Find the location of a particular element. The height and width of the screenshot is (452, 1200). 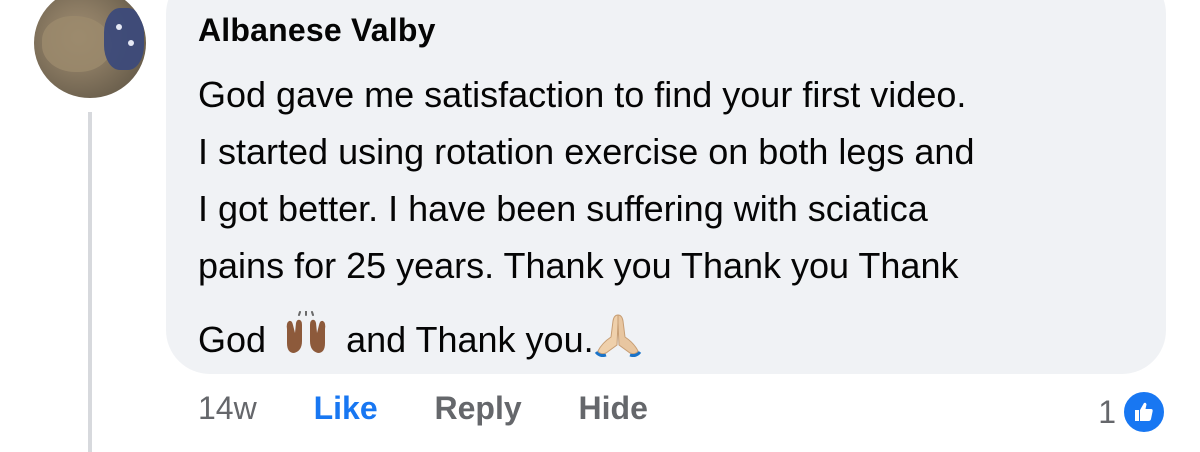

thumbs-up-icon is located at coordinates (1144, 412).